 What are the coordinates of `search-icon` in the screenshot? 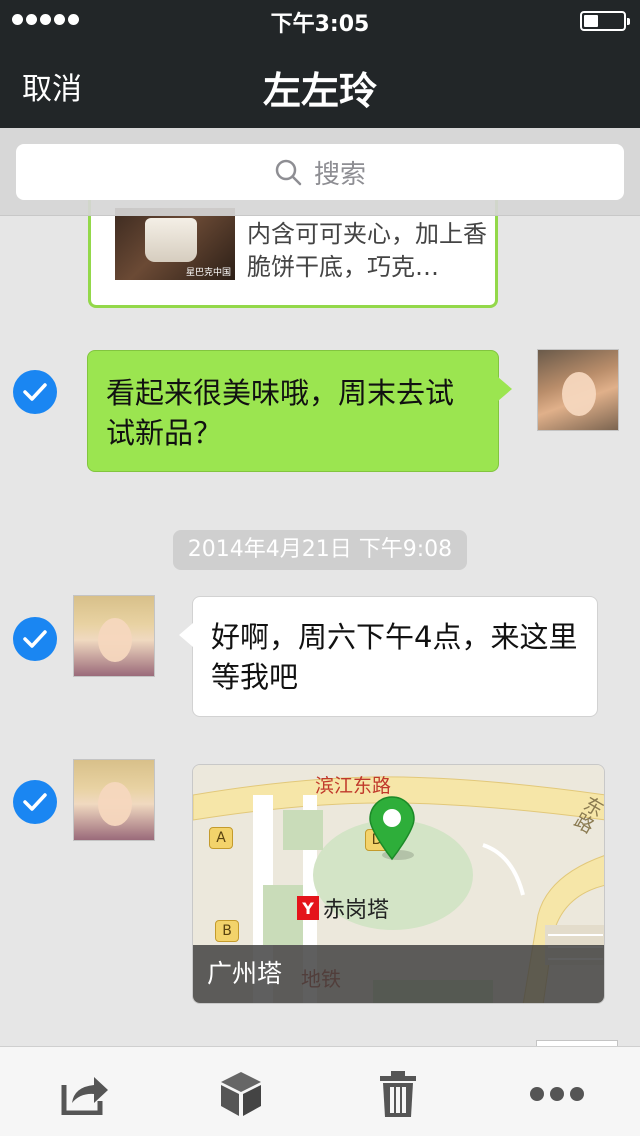 It's located at (288, 172).